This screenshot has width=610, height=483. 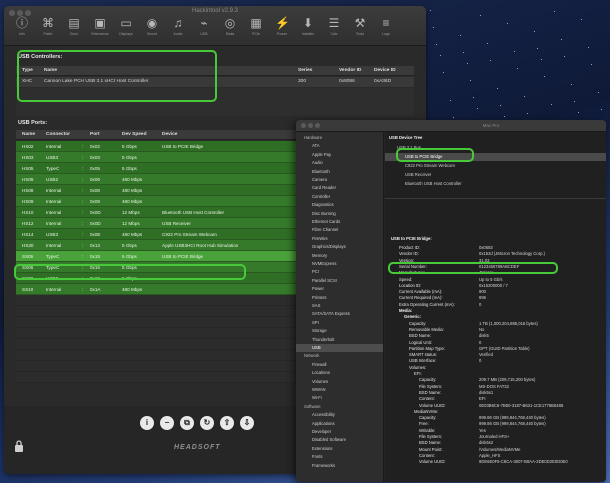 What do you see at coordinates (187, 423) in the screenshot?
I see `copy-icon: ⧉` at bounding box center [187, 423].